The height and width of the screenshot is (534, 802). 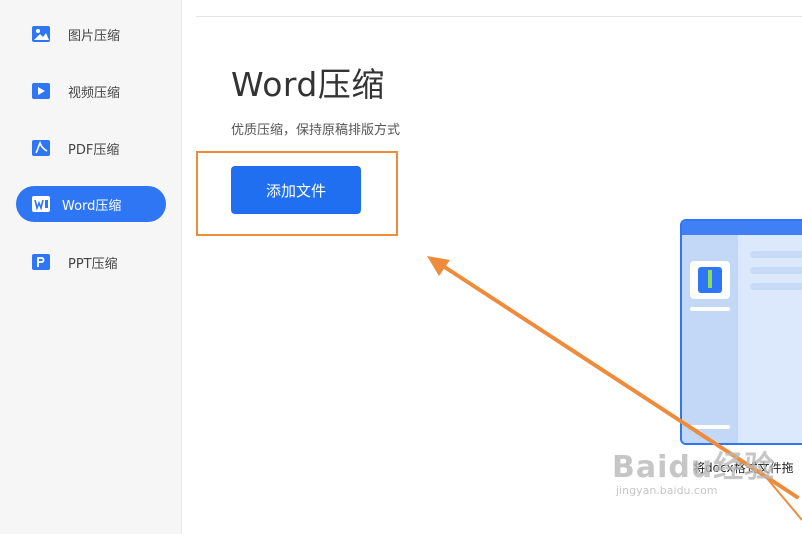 I want to click on sidebar-item-label: Word压缩, so click(x=92, y=206).